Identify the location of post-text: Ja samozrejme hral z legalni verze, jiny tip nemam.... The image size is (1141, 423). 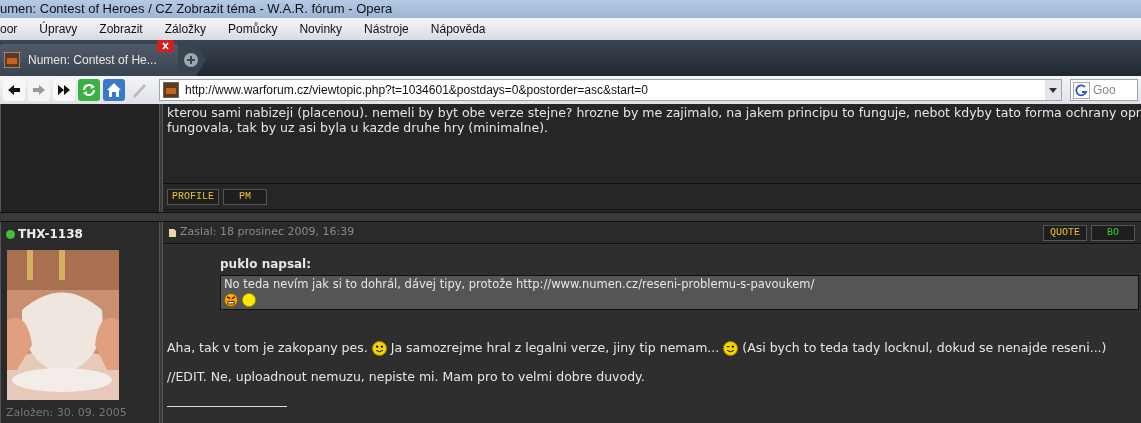
(555, 348).